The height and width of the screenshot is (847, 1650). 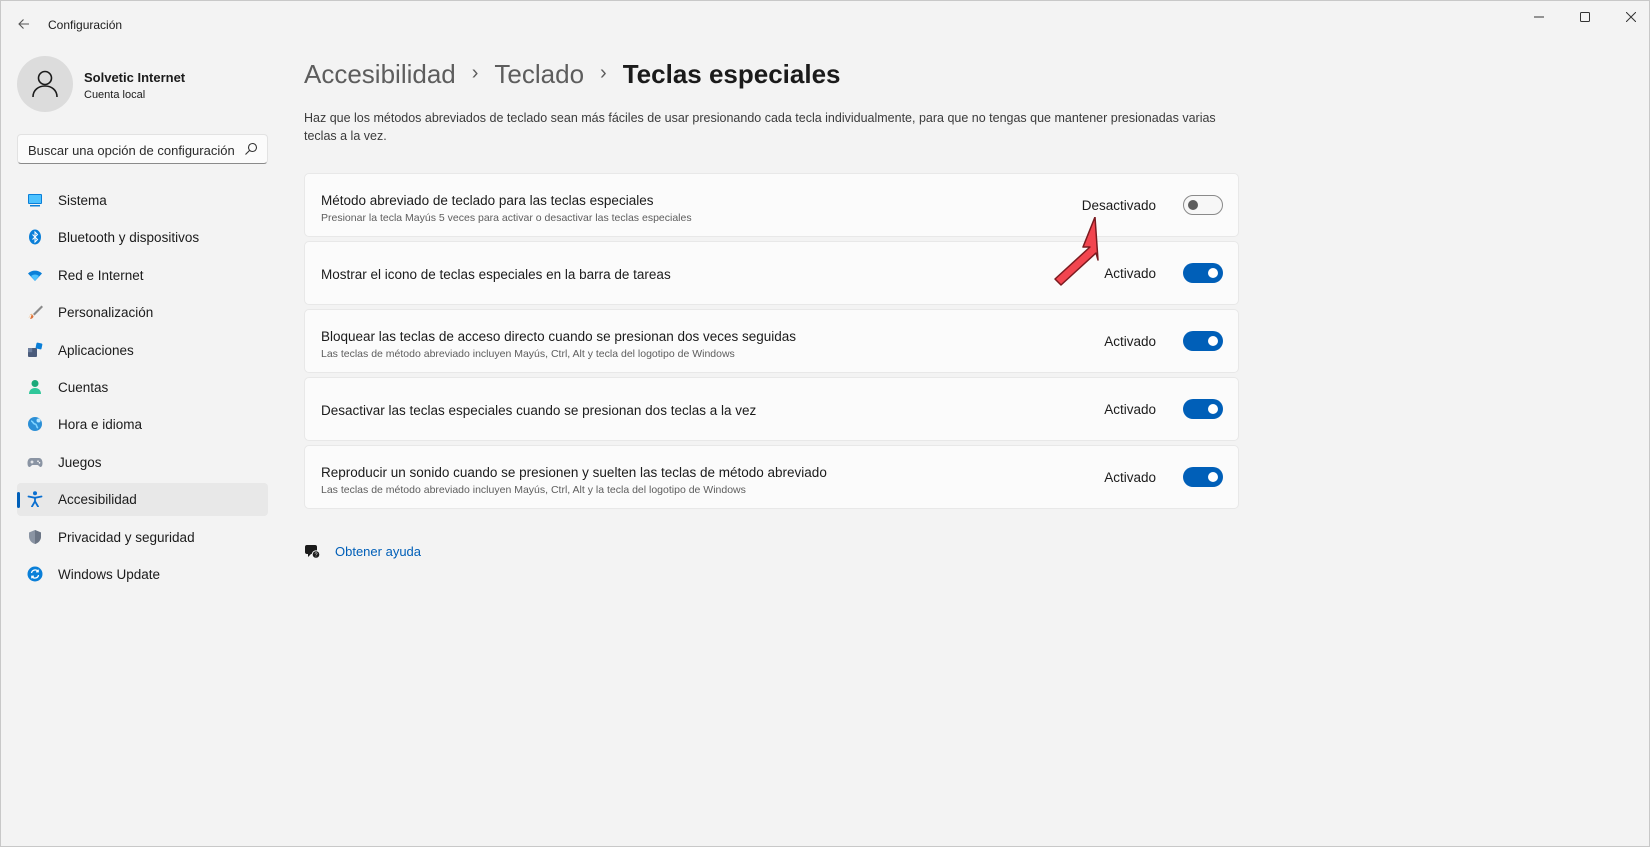 I want to click on minimize-icon, so click(x=1539, y=17).